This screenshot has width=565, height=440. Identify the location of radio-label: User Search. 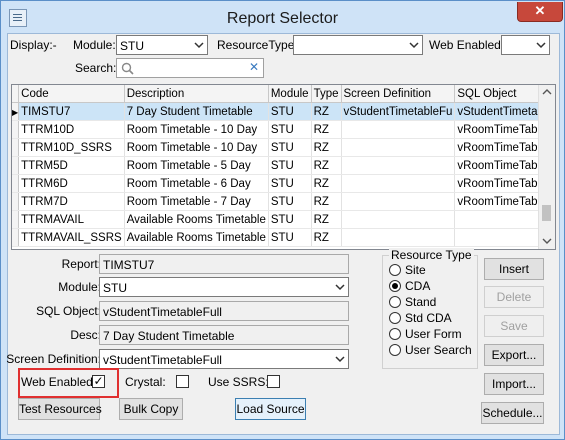
(438, 350).